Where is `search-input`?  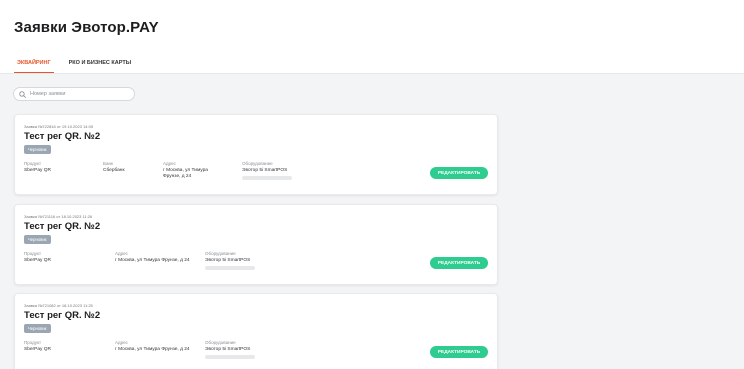 search-input is located at coordinates (80, 94).